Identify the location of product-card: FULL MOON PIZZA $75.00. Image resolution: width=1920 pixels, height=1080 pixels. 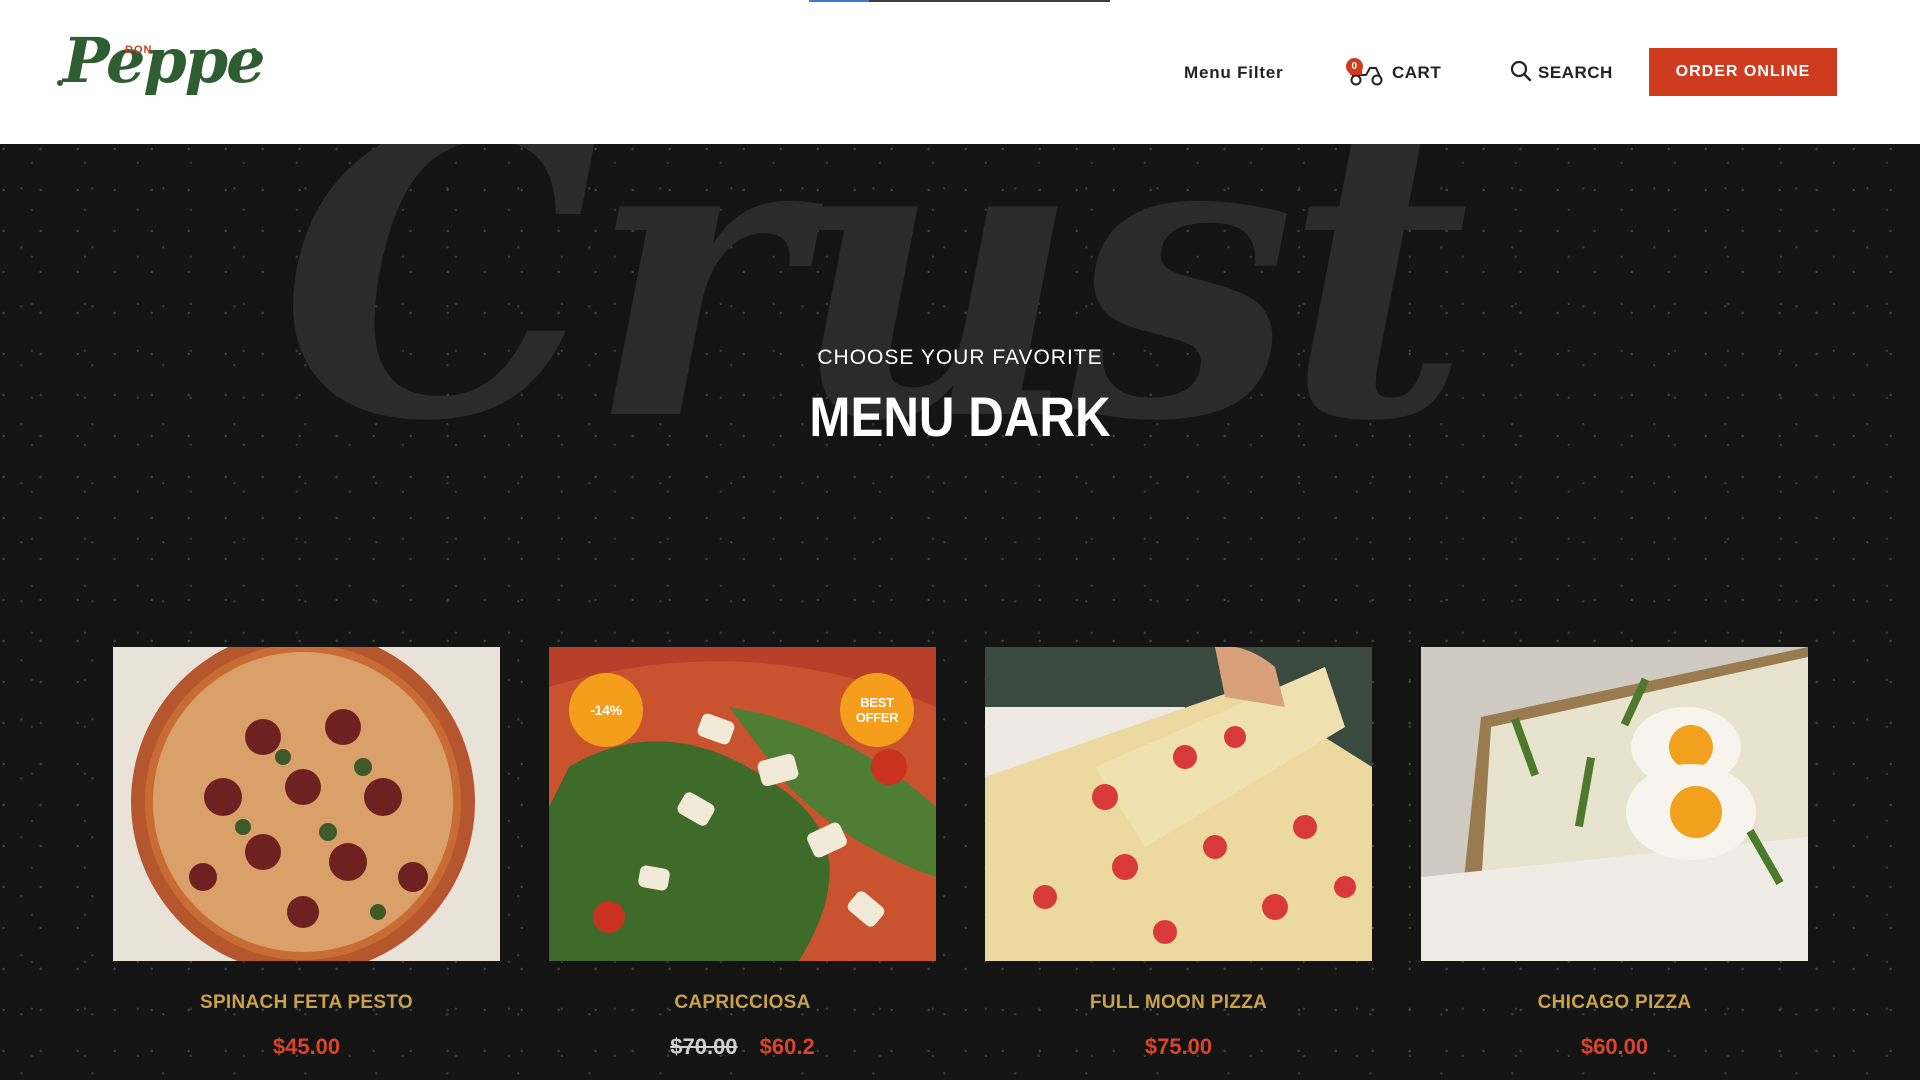
(1178, 863).